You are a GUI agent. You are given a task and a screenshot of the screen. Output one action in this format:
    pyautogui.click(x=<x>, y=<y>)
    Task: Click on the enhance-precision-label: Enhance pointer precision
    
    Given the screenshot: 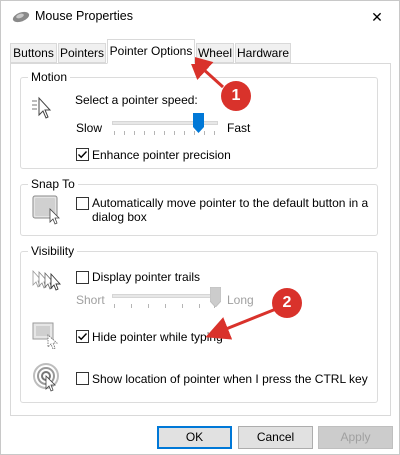 What is the action you would take?
    pyautogui.click(x=161, y=155)
    